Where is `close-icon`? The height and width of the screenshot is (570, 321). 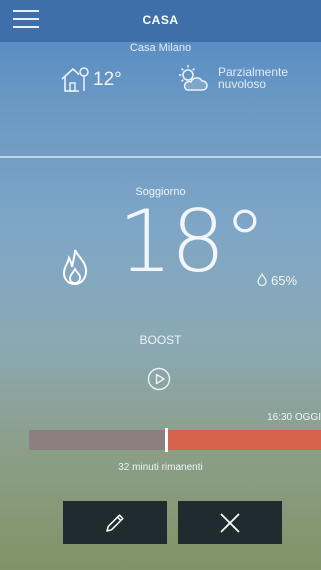 close-icon is located at coordinates (230, 522).